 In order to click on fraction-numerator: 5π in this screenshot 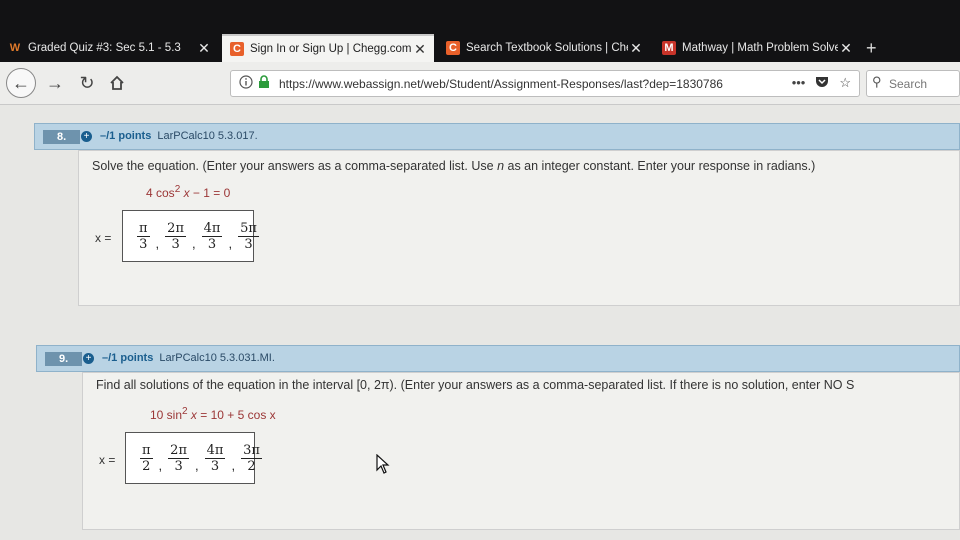, I will do `click(248, 228)`.